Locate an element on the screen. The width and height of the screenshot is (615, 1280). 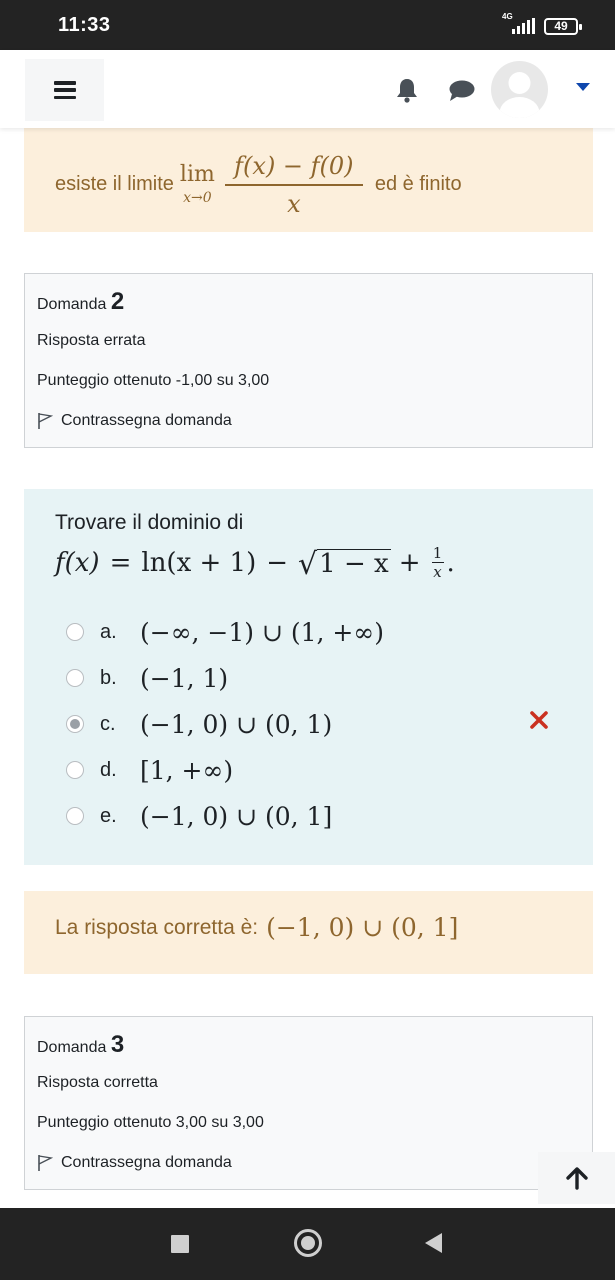
answer-option-c: c. (−1, 0) ∪ (0, 1) is located at coordinates (199, 724).